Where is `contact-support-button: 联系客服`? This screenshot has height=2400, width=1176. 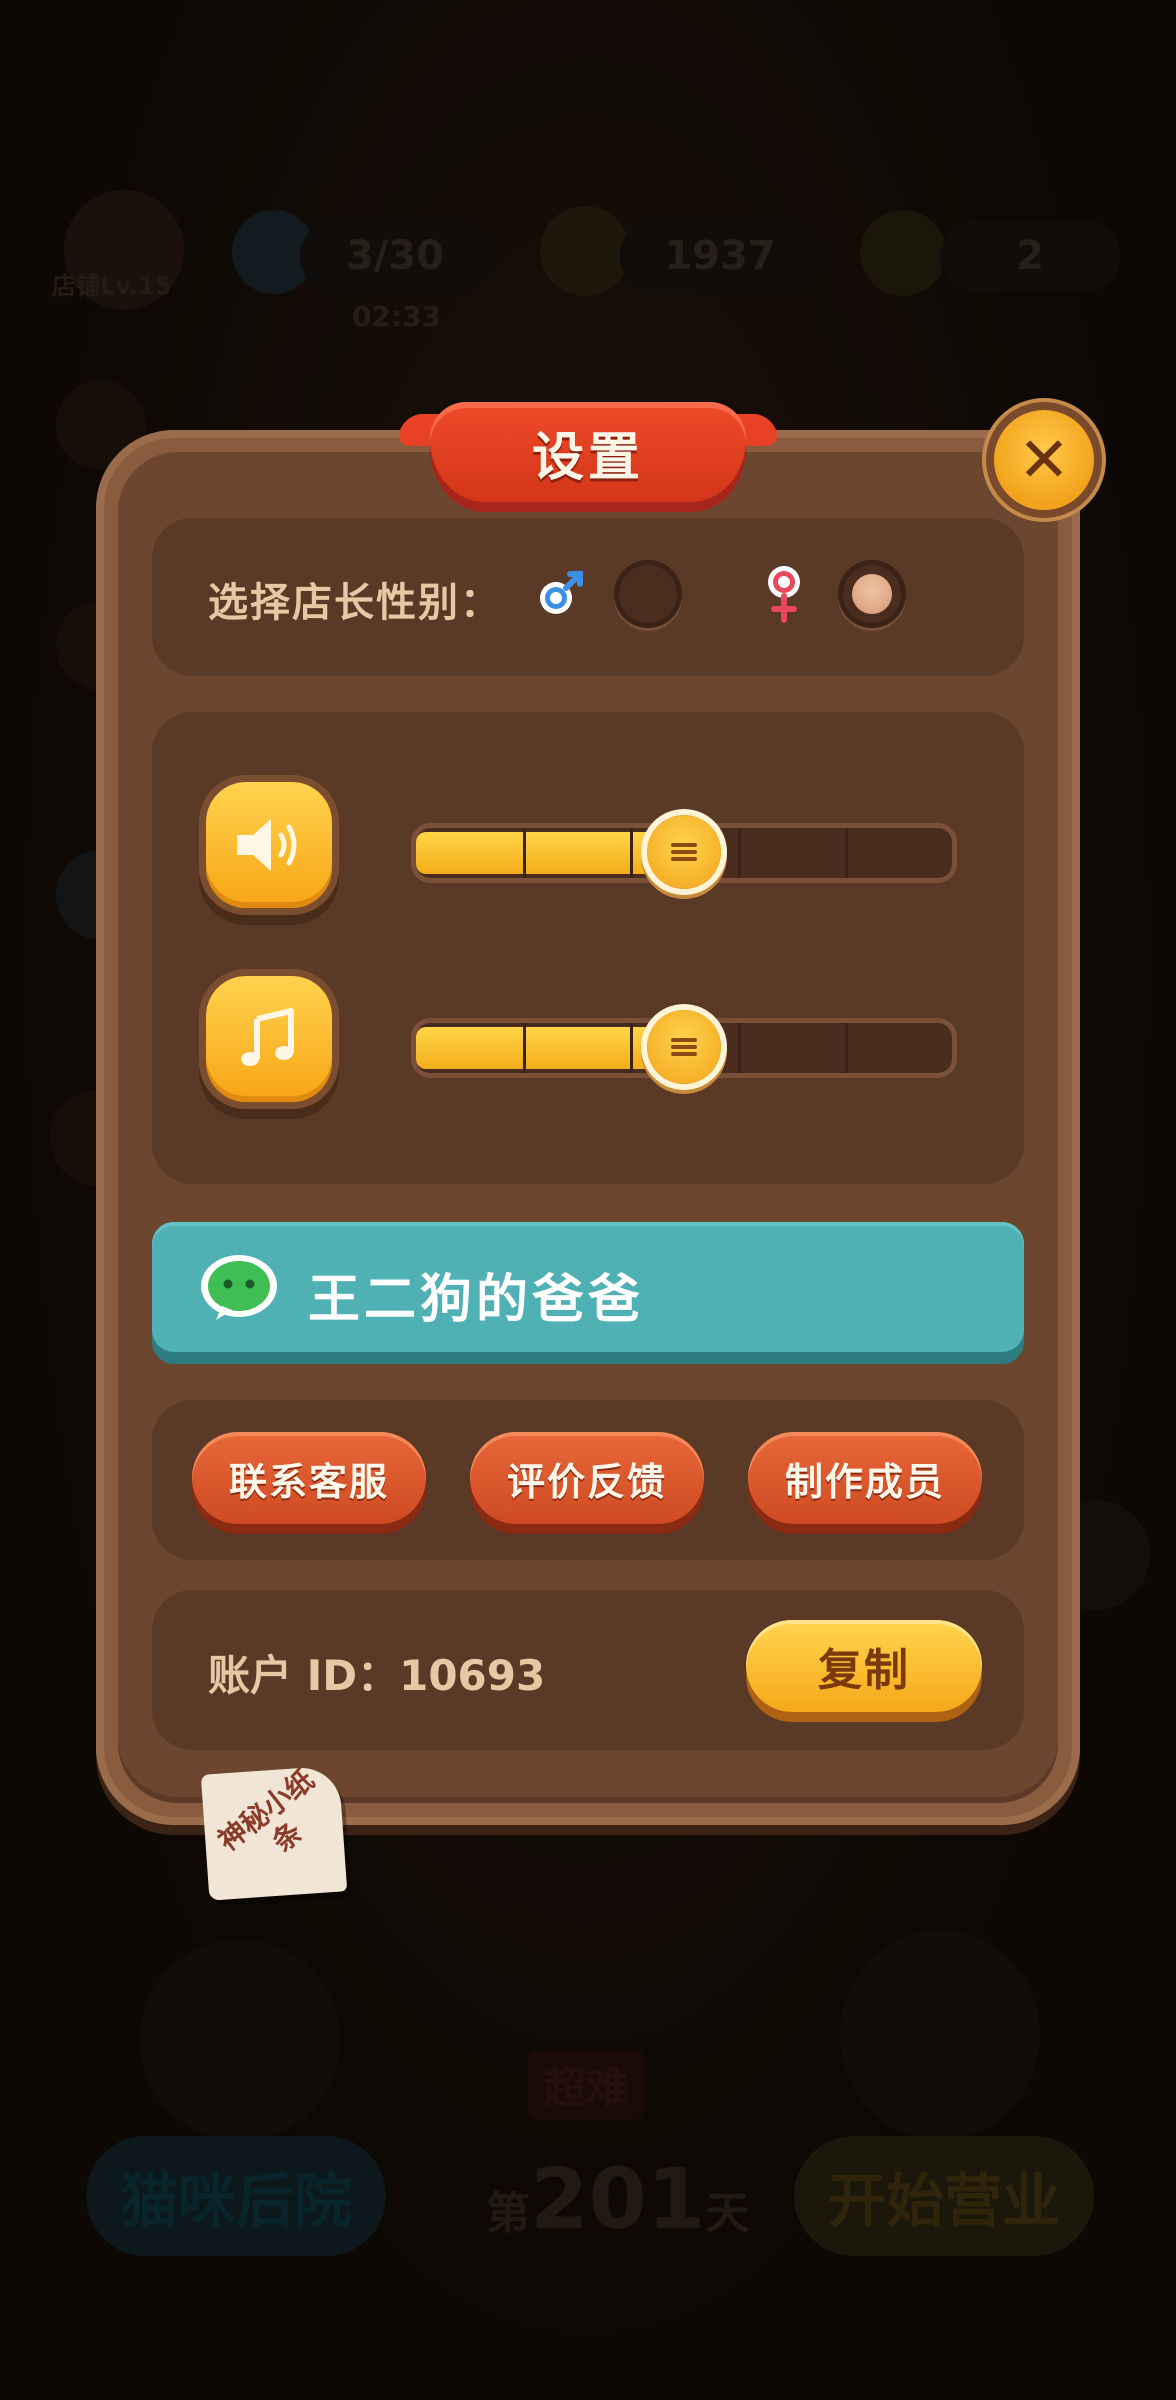
contact-support-button: 联系客服 is located at coordinates (309, 1478).